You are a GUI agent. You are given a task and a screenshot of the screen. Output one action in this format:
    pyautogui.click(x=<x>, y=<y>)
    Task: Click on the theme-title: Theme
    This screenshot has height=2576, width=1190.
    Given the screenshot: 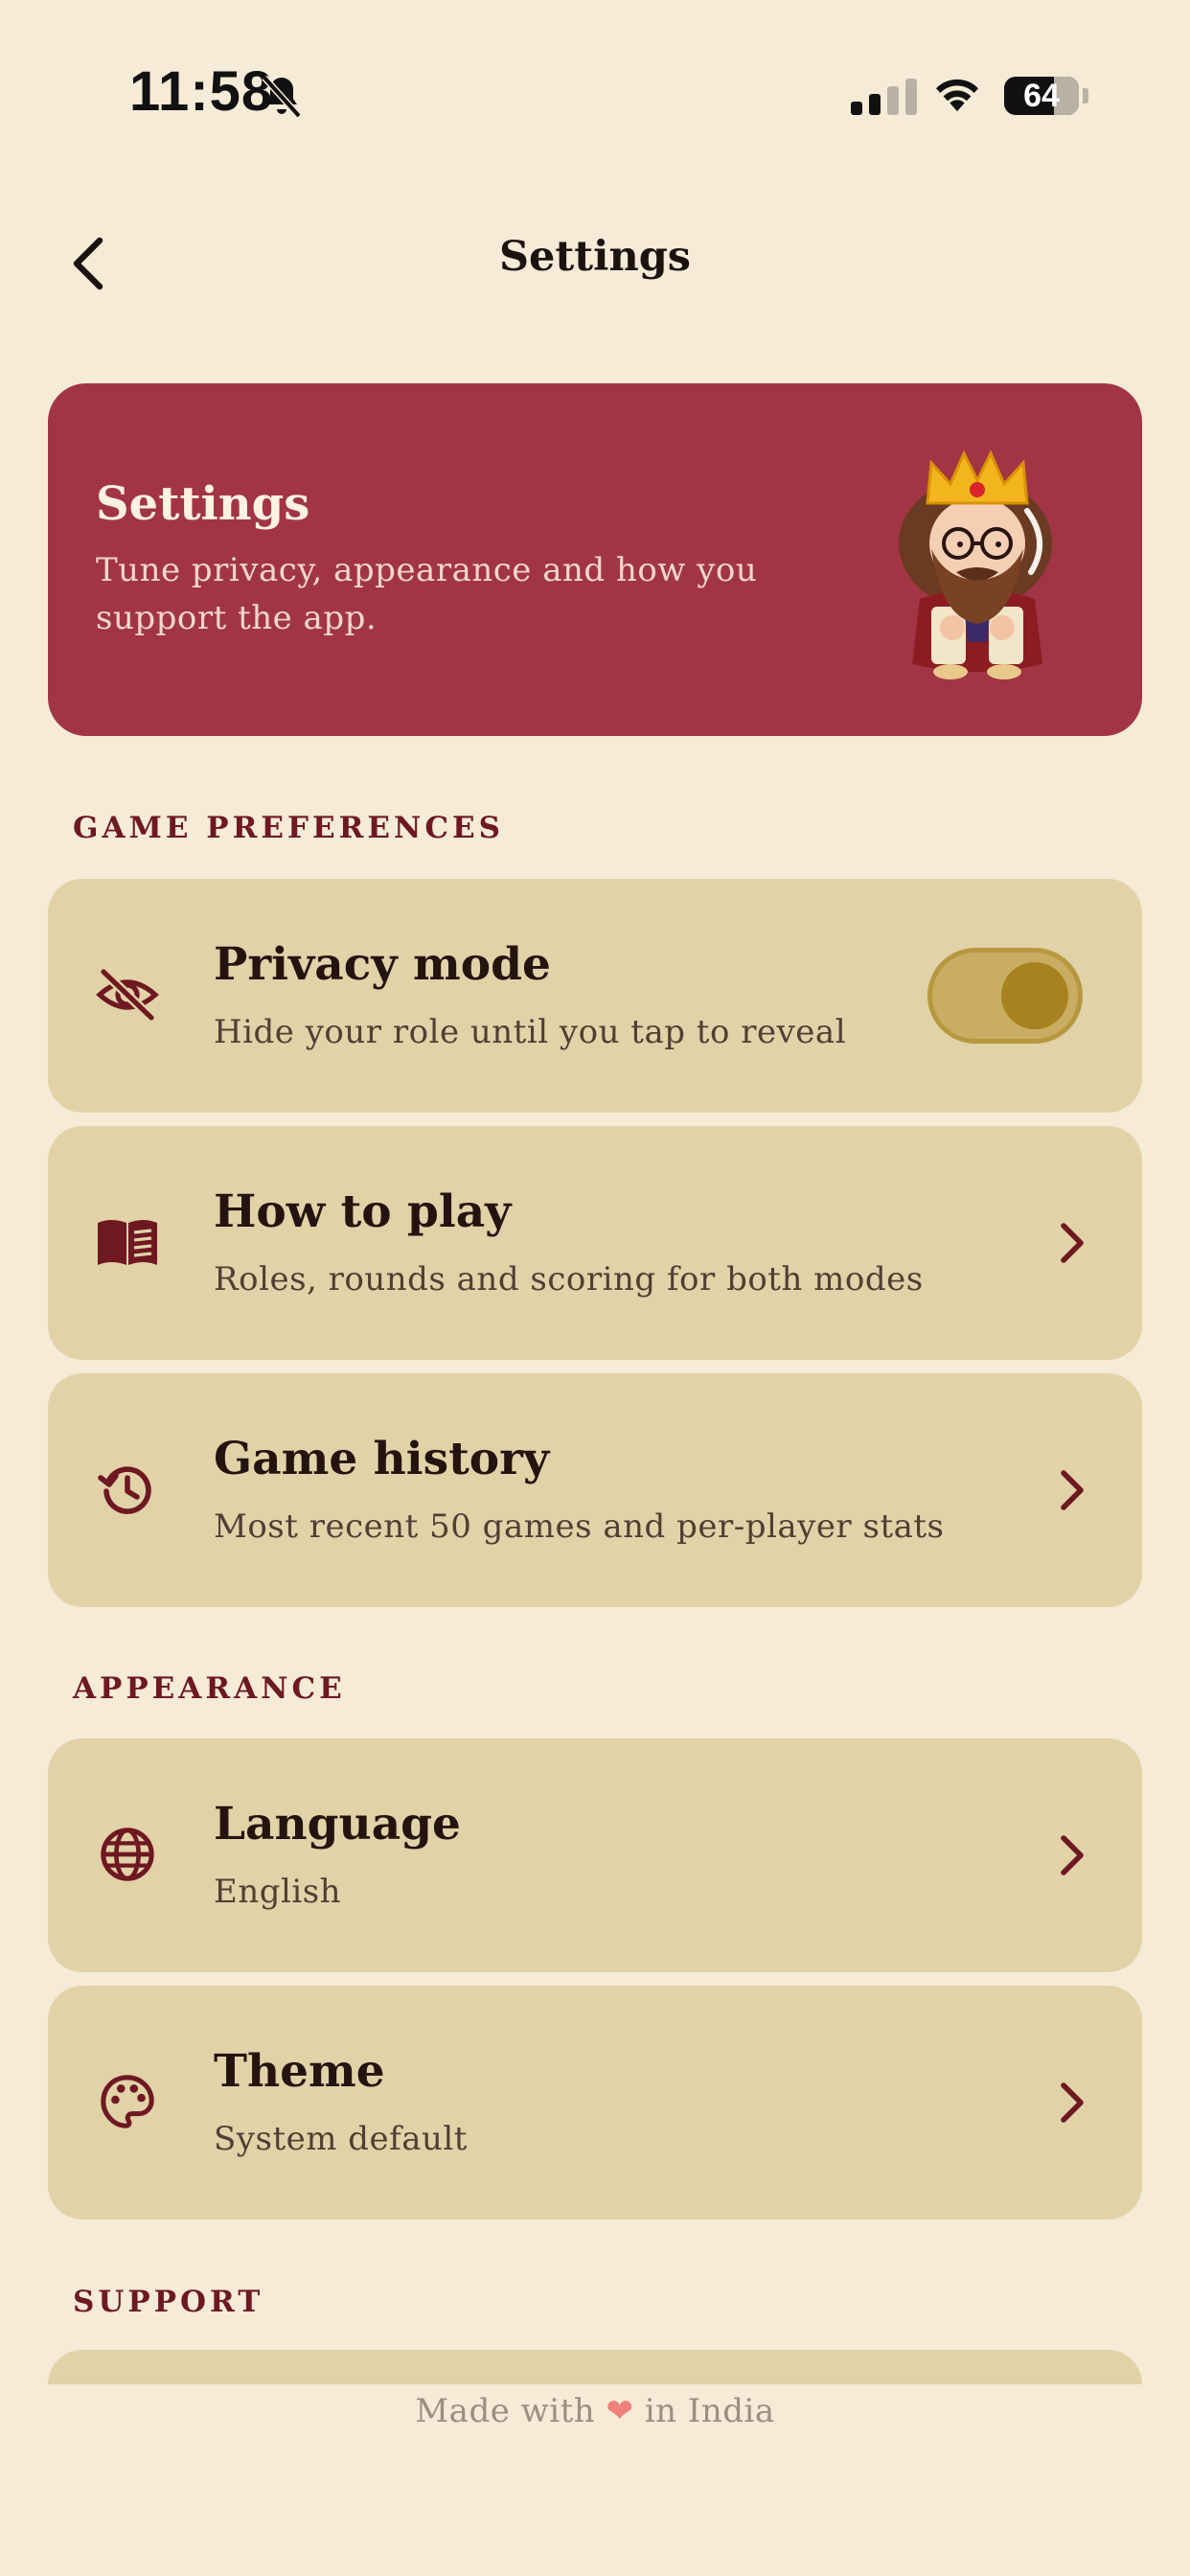 What is the action you would take?
    pyautogui.click(x=300, y=2071)
    